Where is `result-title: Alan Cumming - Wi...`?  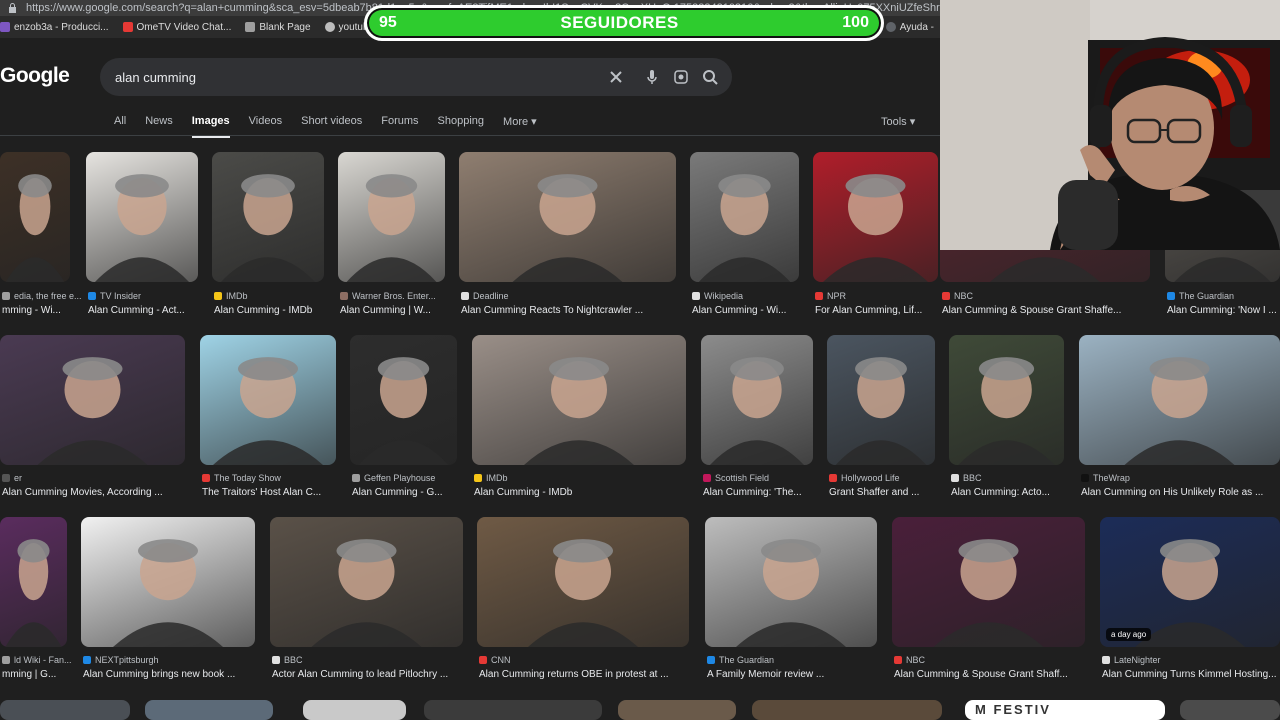 result-title: Alan Cumming - Wi... is located at coordinates (753, 310).